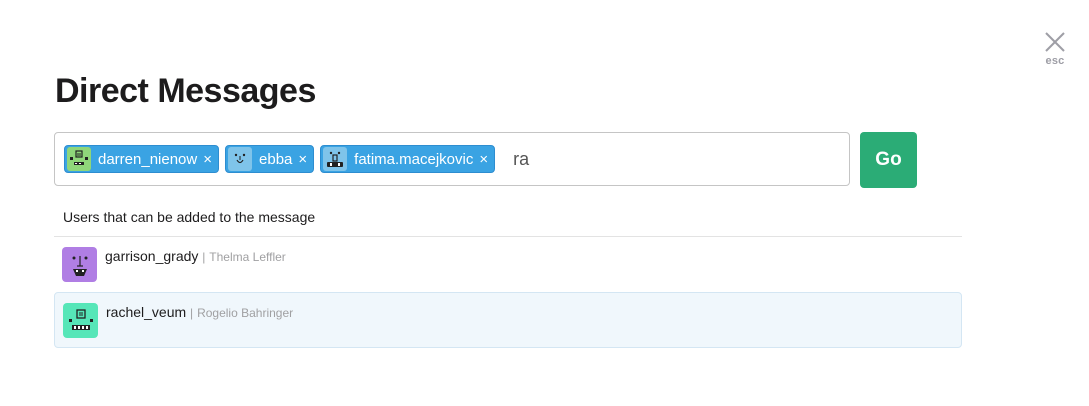  I want to click on username: rachel_veum, so click(146, 312).